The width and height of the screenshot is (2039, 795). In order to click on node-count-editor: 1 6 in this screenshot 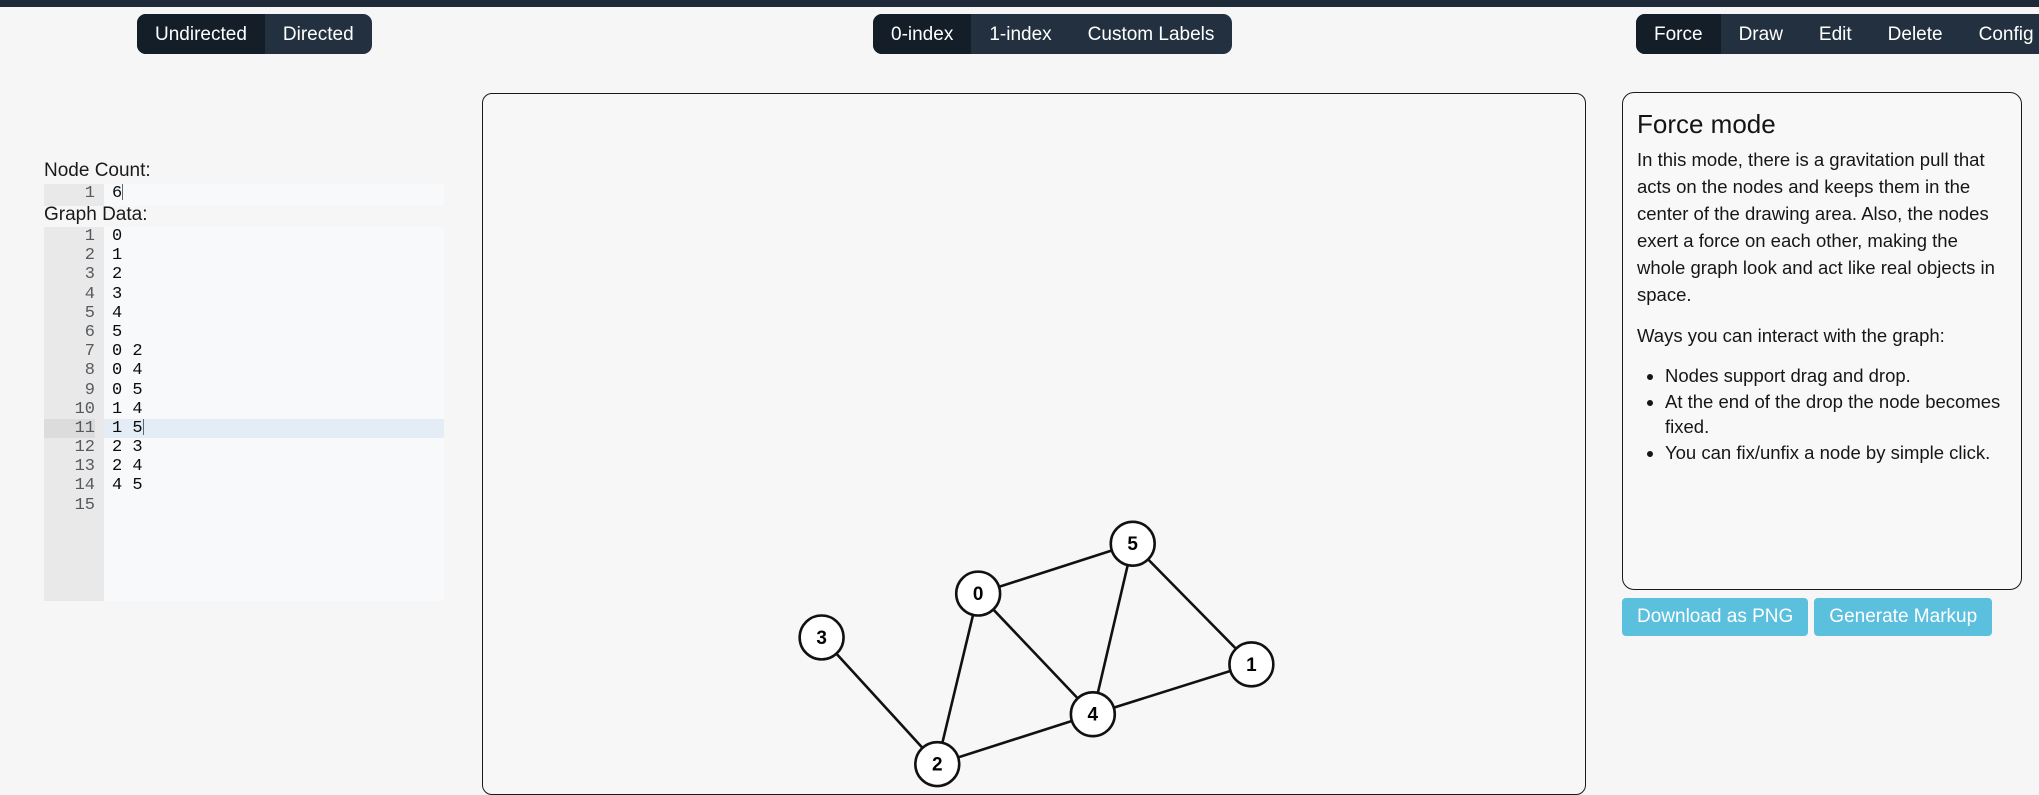, I will do `click(244, 195)`.